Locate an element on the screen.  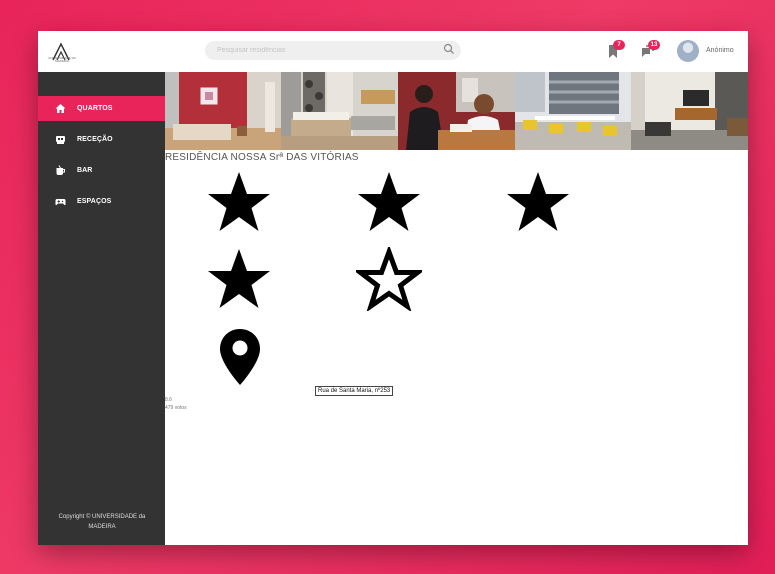
home-icon is located at coordinates (60, 108).